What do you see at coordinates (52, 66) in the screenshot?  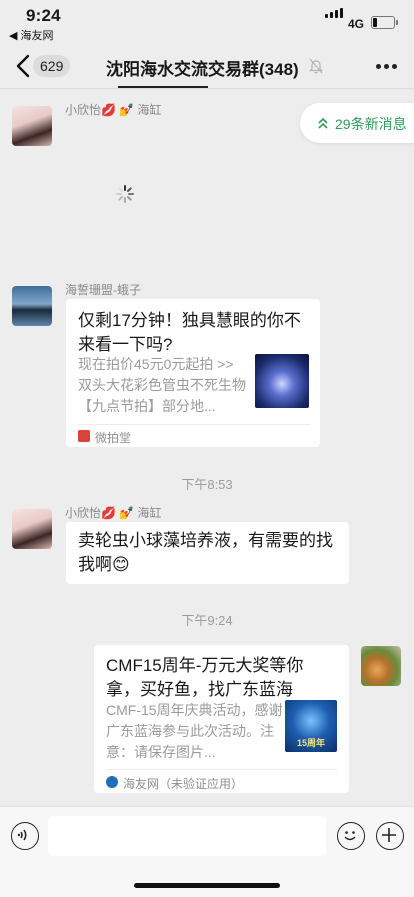 I see `unread-count-badge: 629` at bounding box center [52, 66].